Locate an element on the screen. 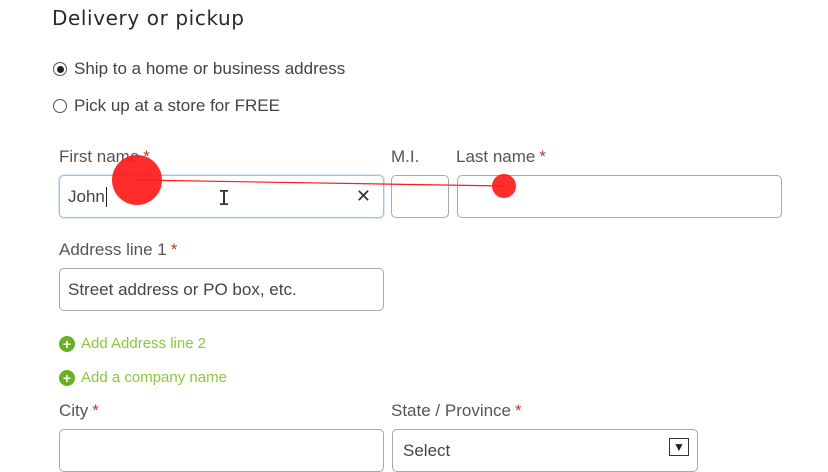 The width and height of the screenshot is (828, 472). state-label: State / Province * is located at coordinates (456, 410).